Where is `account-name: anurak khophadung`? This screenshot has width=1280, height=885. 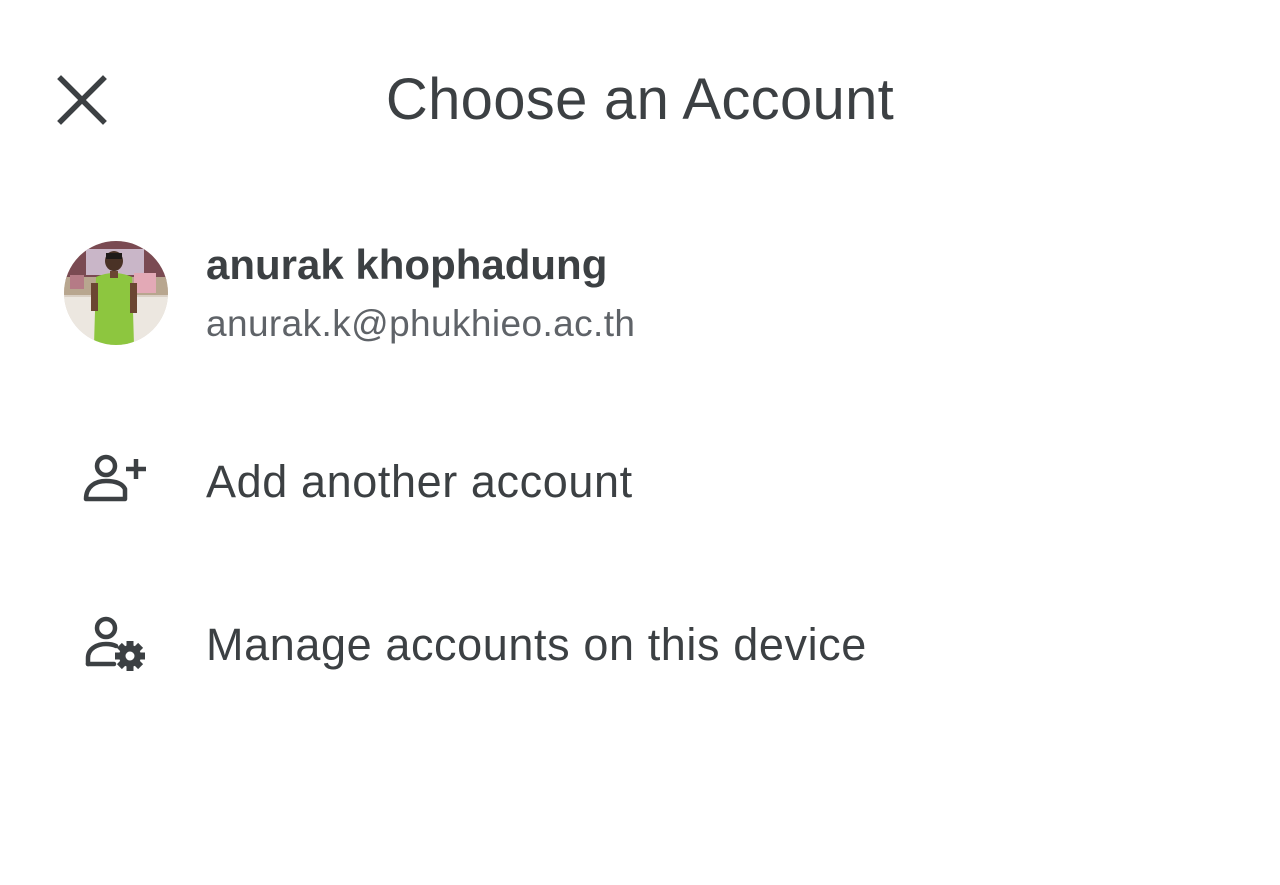 account-name: anurak khophadung is located at coordinates (407, 264).